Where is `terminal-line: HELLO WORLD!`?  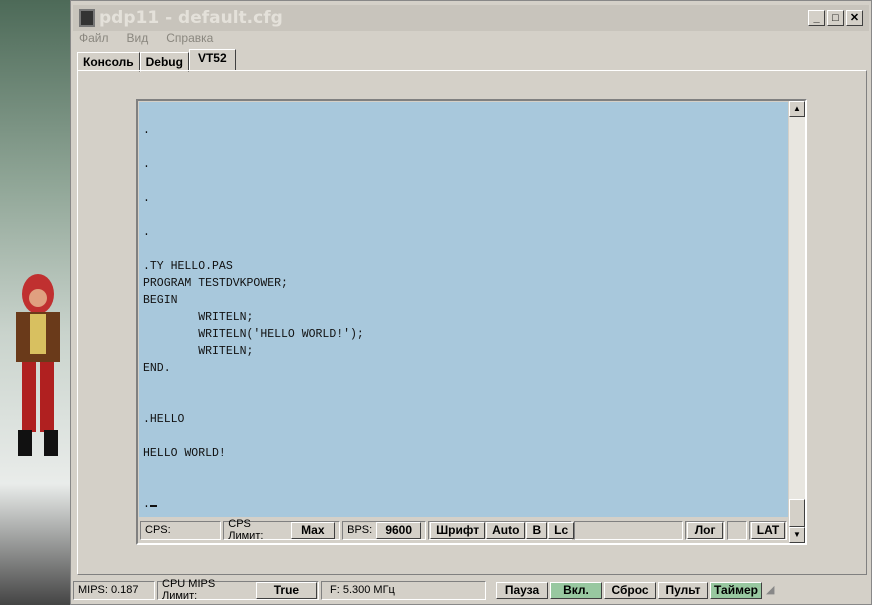 terminal-line: HELLO WORLD! is located at coordinates (184, 453).